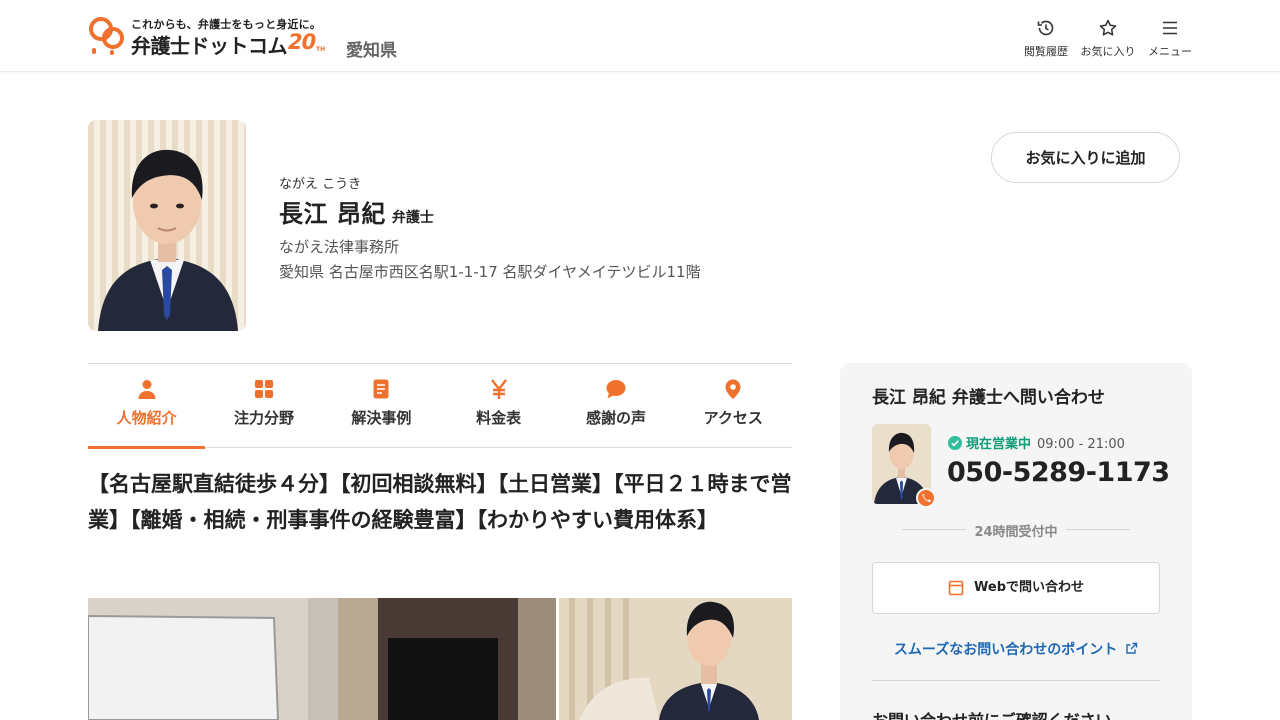 This screenshot has width=1280, height=720. What do you see at coordinates (615, 406) in the screenshot?
I see `tab-testimonials: 感謝の声` at bounding box center [615, 406].